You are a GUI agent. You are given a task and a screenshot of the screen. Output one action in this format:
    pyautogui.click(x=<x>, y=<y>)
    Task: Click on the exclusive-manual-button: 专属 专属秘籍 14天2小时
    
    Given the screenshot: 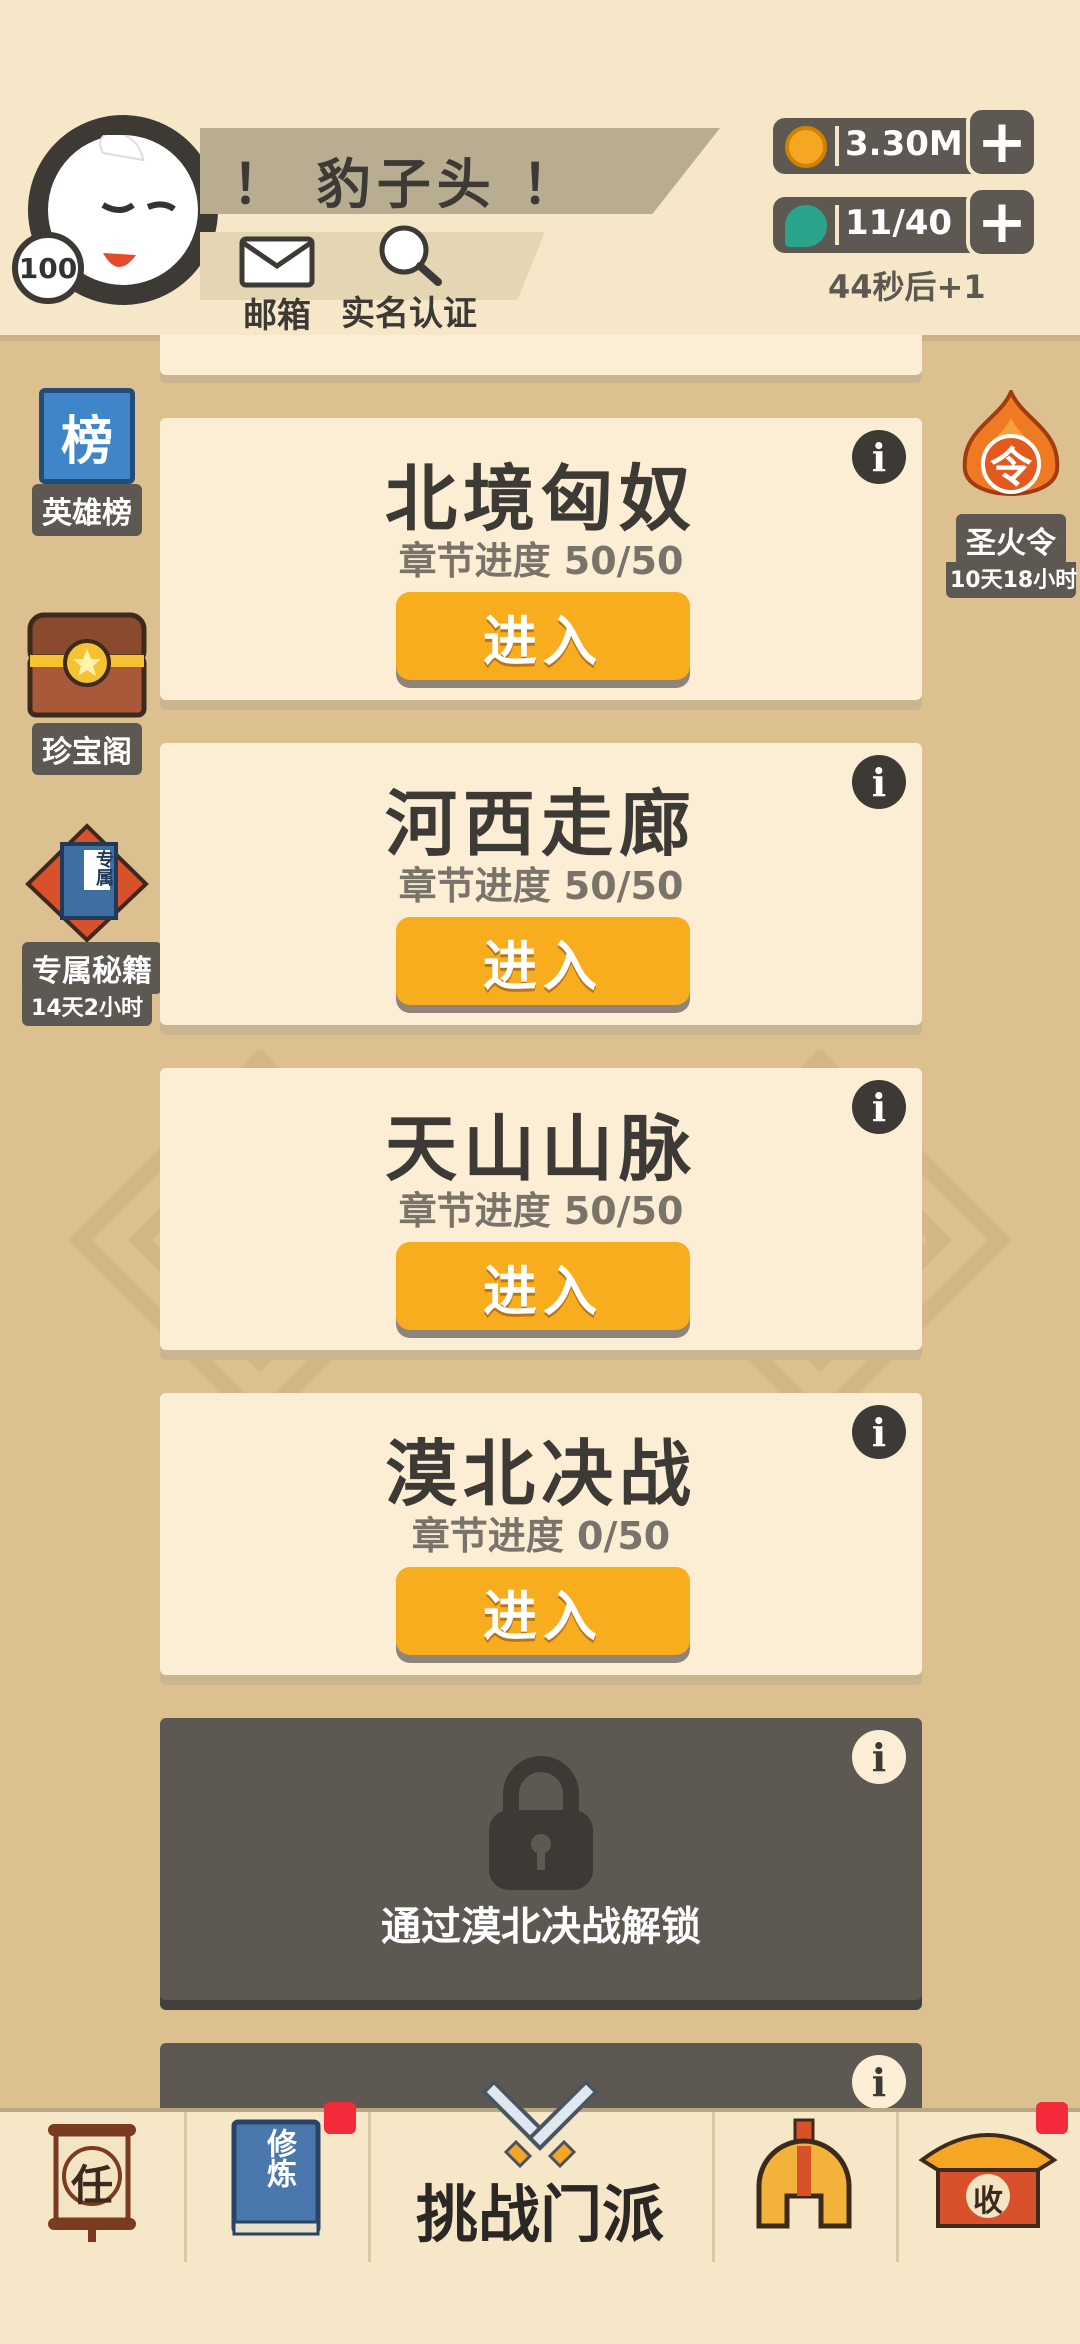 What is the action you would take?
    pyautogui.click(x=92, y=924)
    